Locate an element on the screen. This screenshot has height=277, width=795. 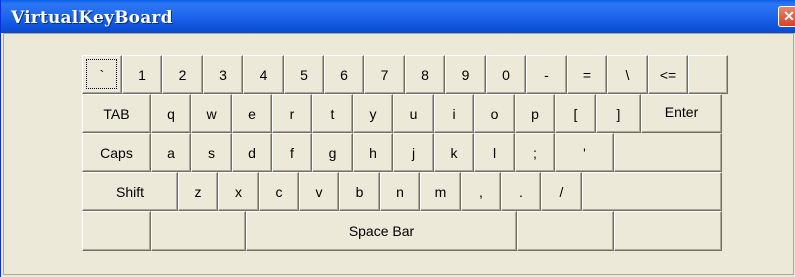
key-w: w is located at coordinates (211, 113).